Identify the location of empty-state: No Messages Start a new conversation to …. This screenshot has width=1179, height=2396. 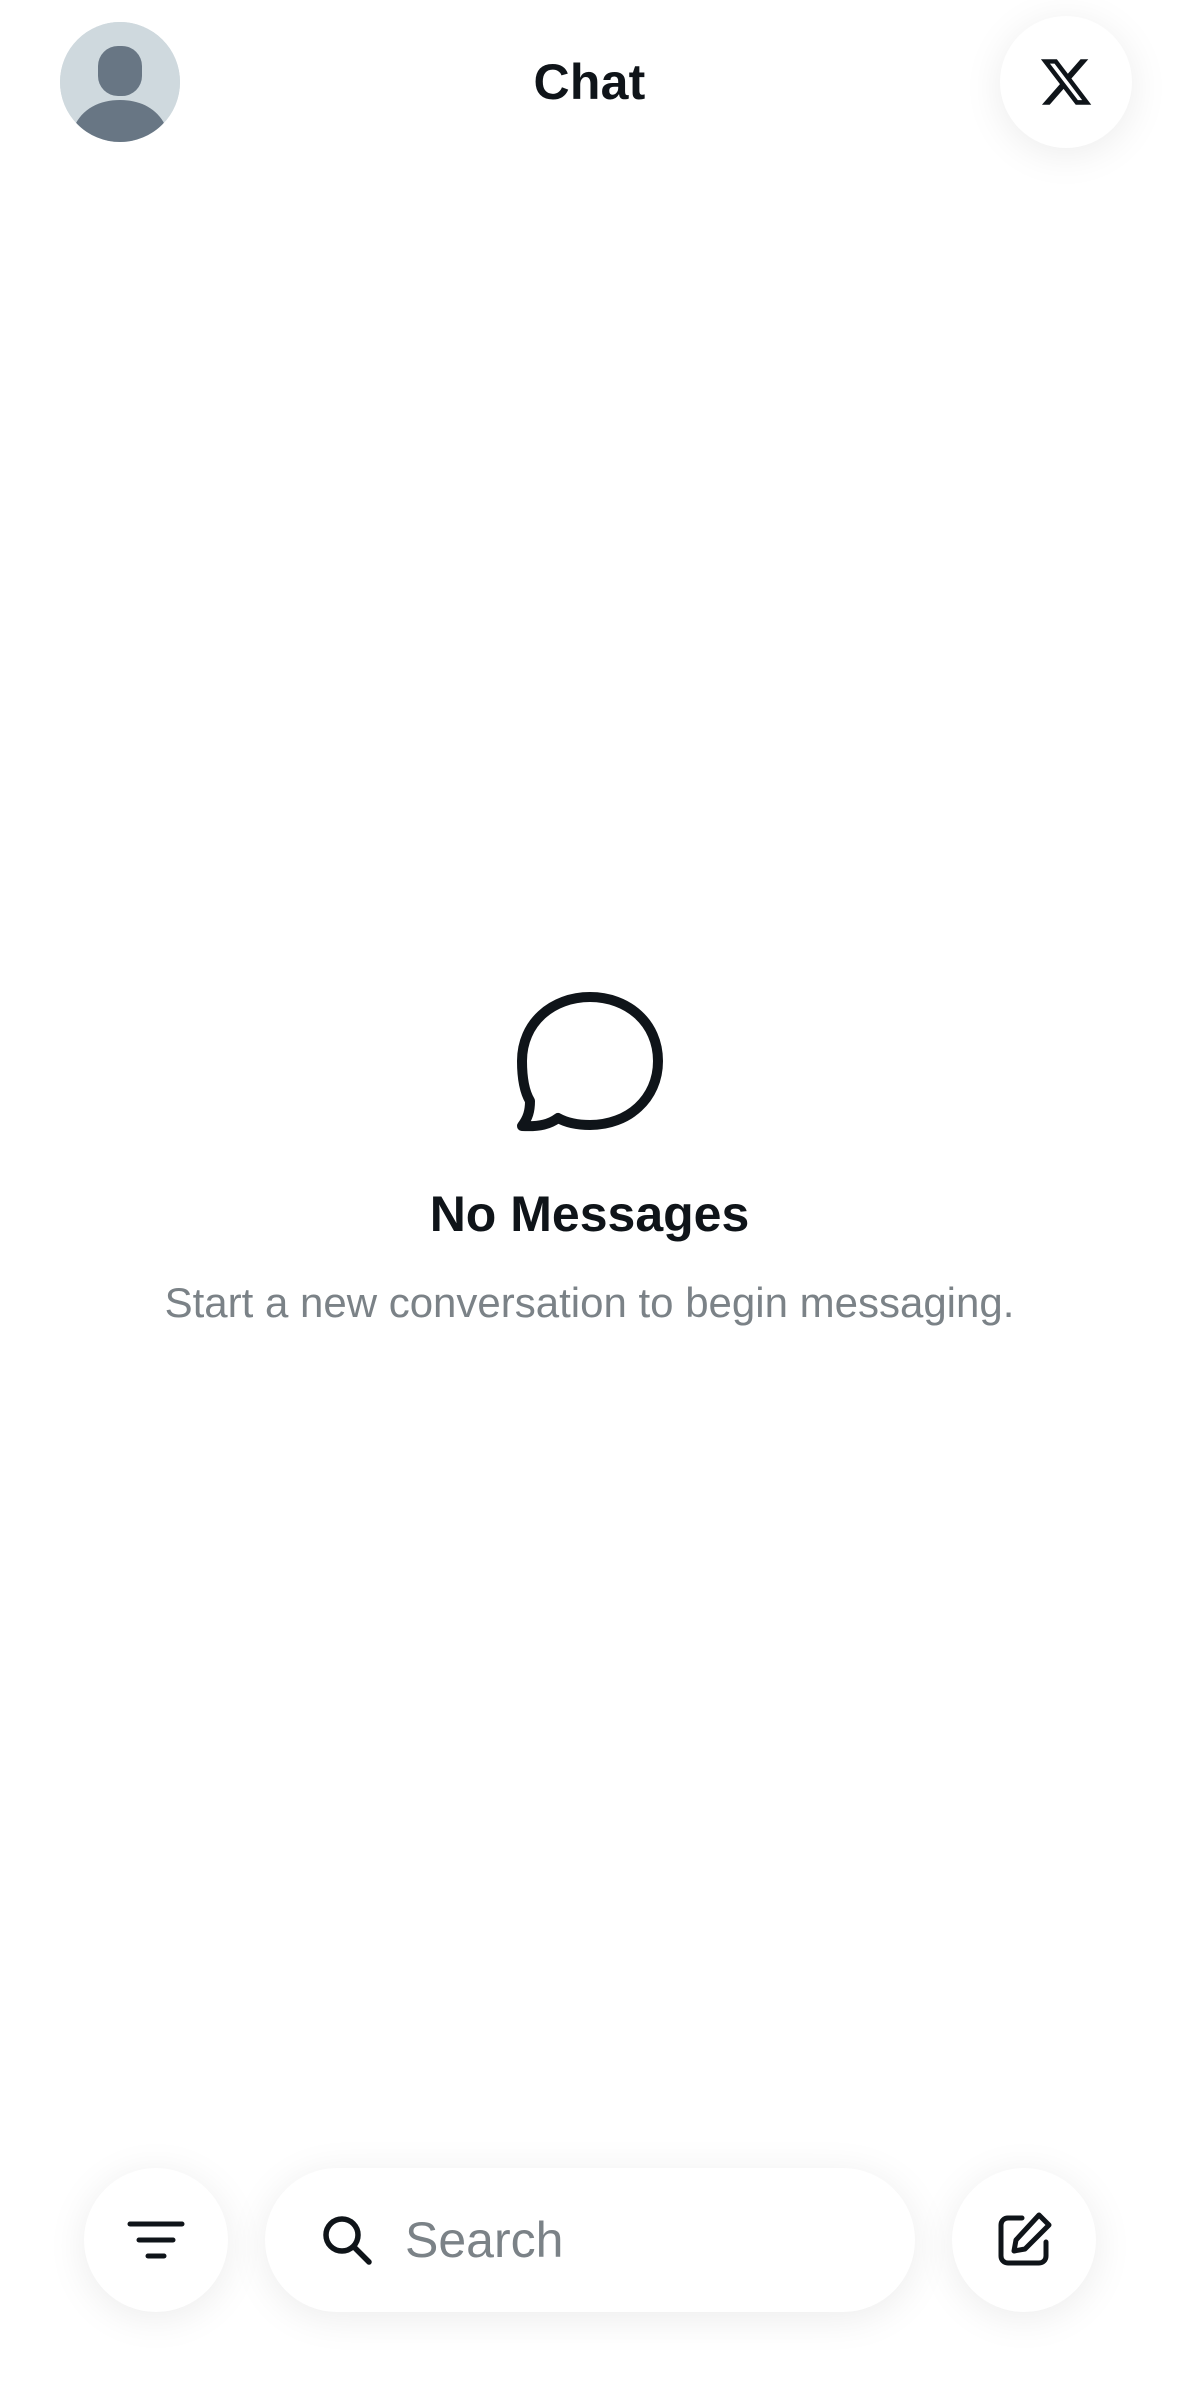
(589, 1158).